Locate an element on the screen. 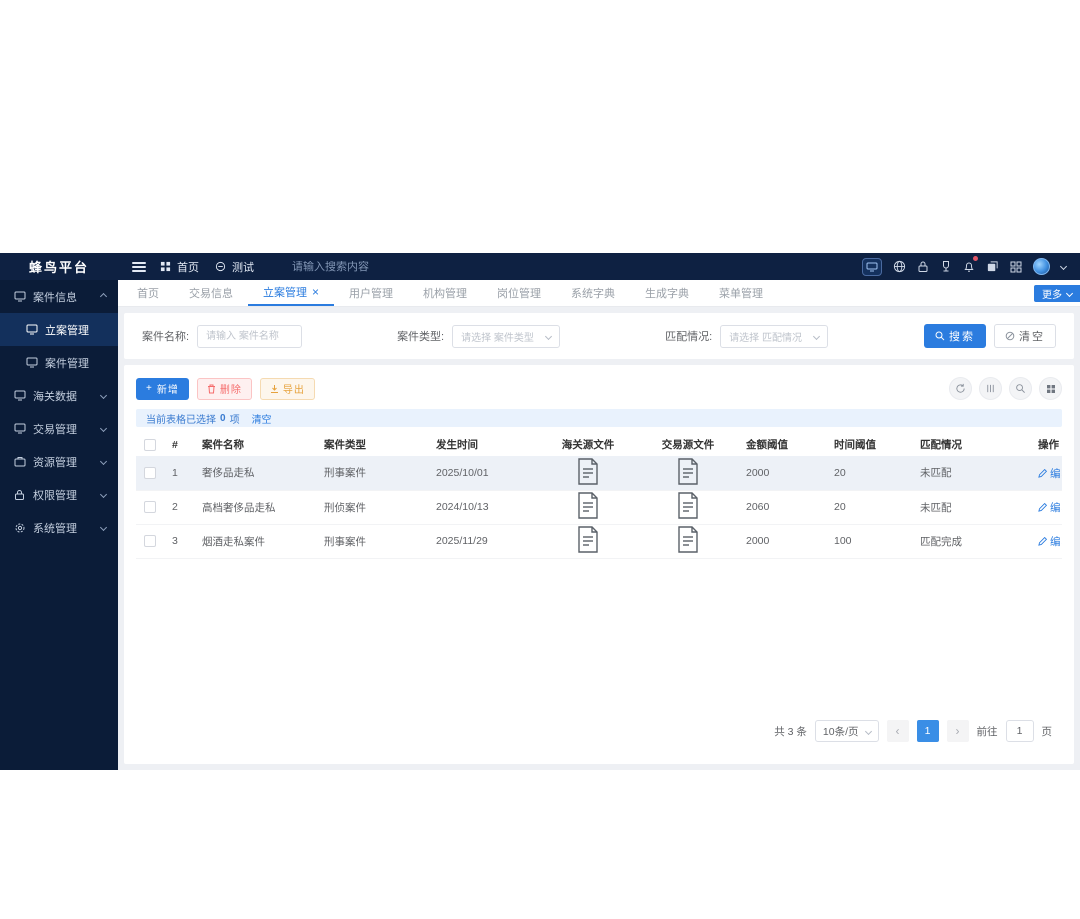  selection-clear-link: 清空 is located at coordinates (262, 418).